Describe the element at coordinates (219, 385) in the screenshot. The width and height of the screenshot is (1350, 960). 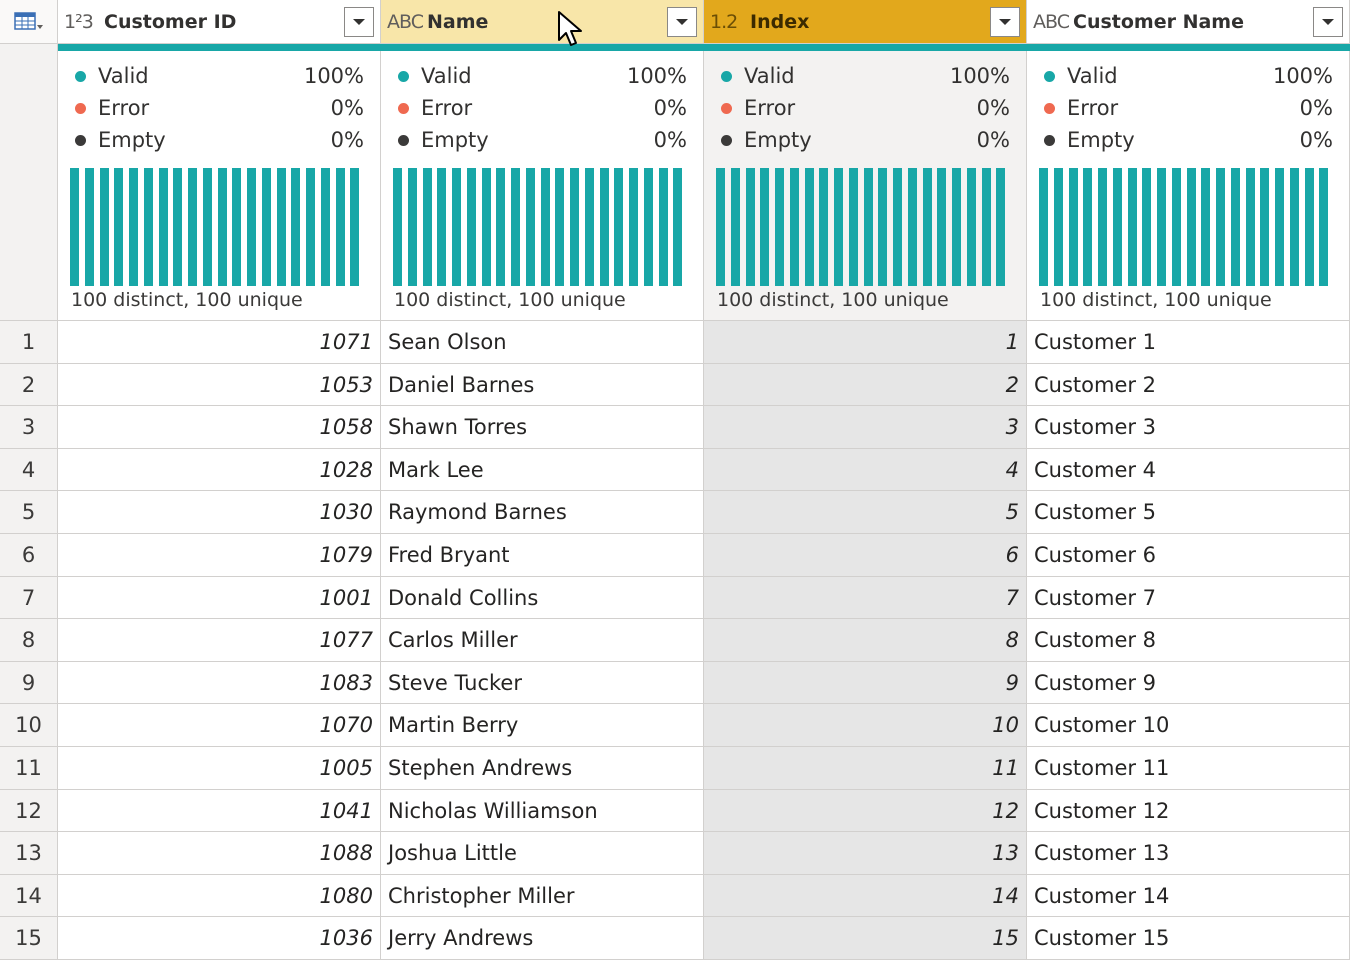
I see `table-cell-customer-id: 1053` at that location.